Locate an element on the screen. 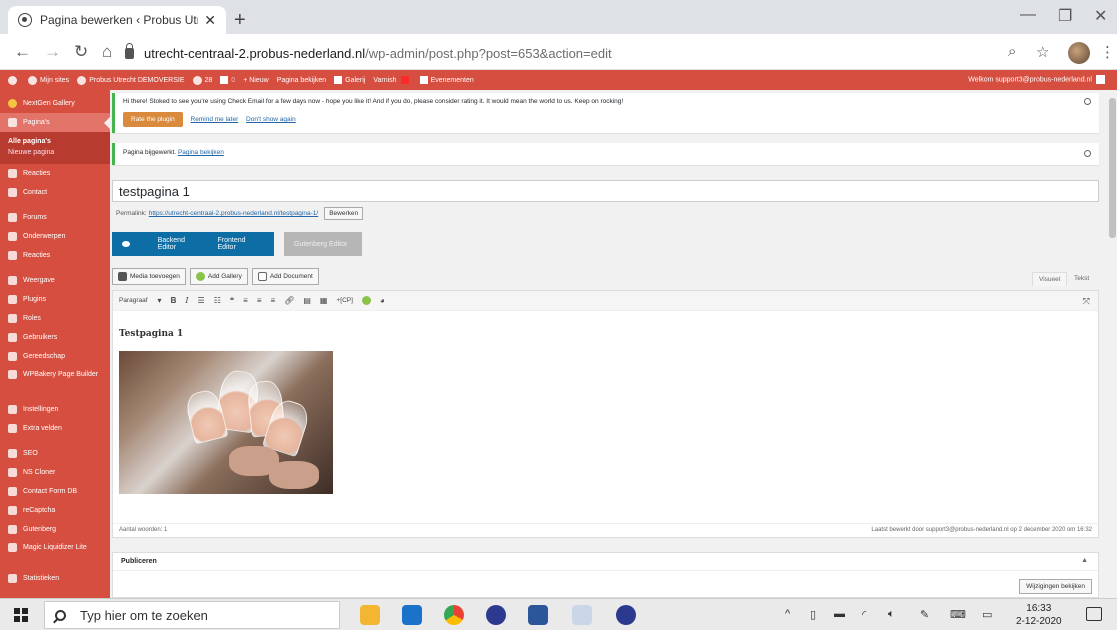 This screenshot has width=1117, height=630. probus-app-2-icon is located at coordinates (626, 615).